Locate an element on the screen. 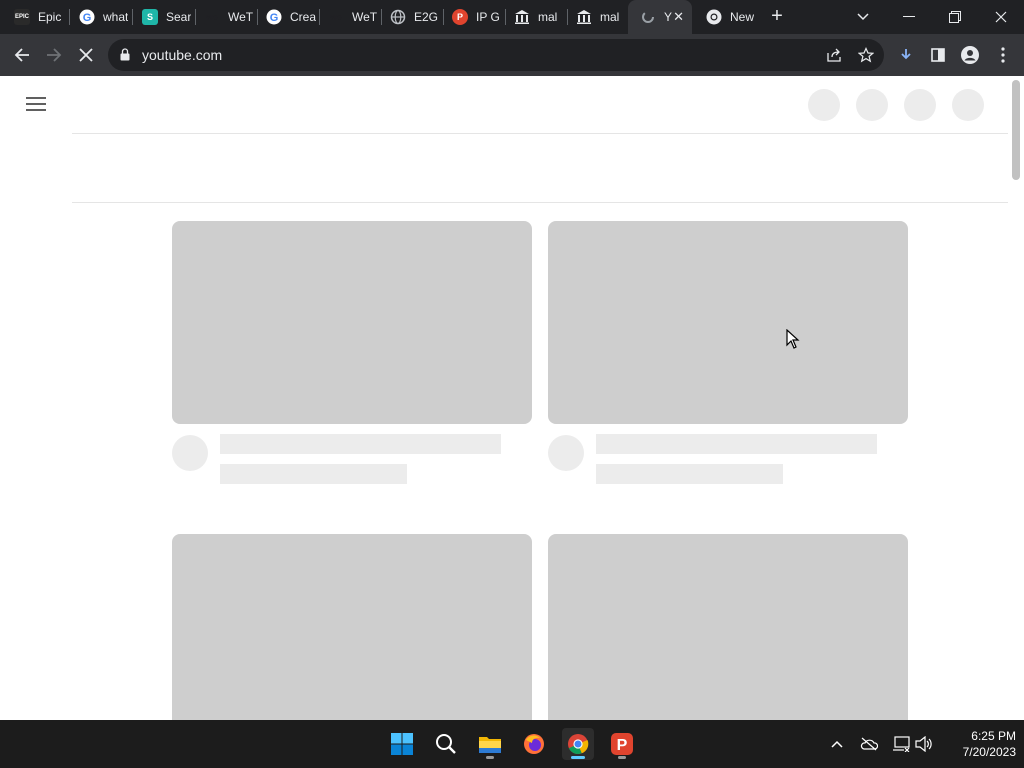 The height and width of the screenshot is (768, 1024). firefox-icon is located at coordinates (534, 744).